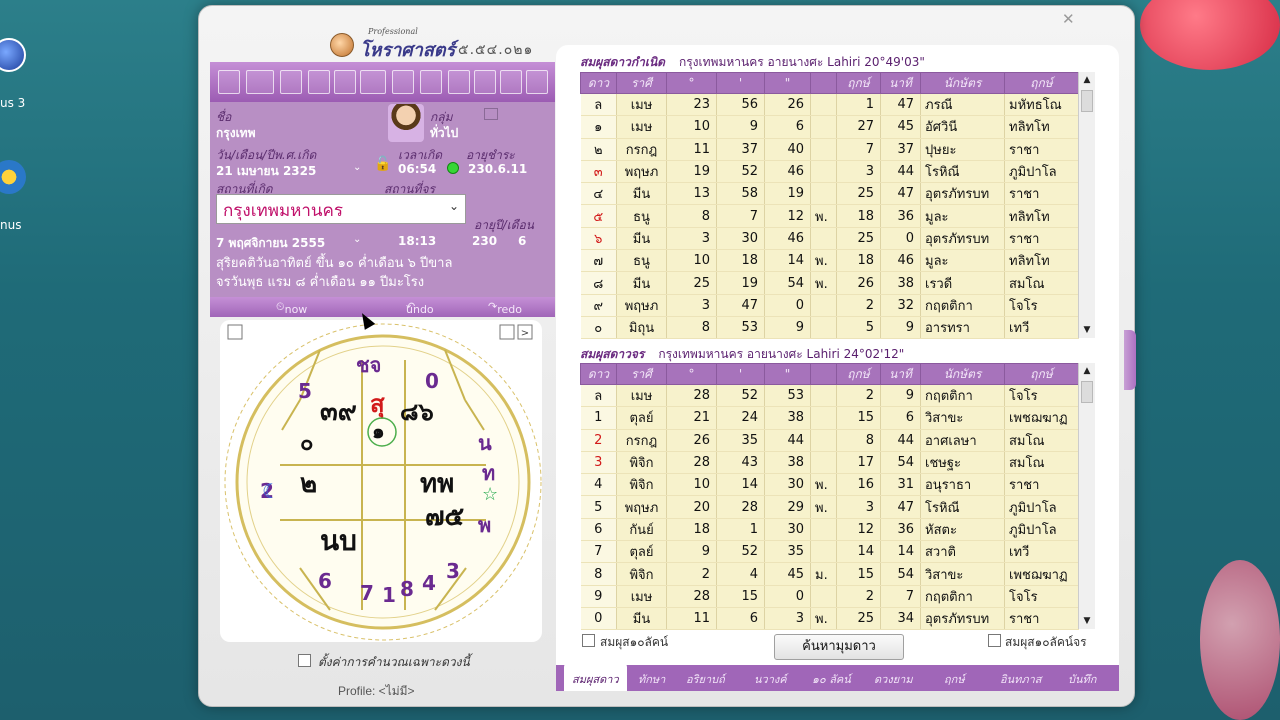 The height and width of the screenshot is (720, 1280). Describe the element at coordinates (829, 418) in the screenshot. I see `table-row: 1 ตุลย์ 21 24 38 15 6 วิสาขะ เพชฌฆาฏ` at that location.